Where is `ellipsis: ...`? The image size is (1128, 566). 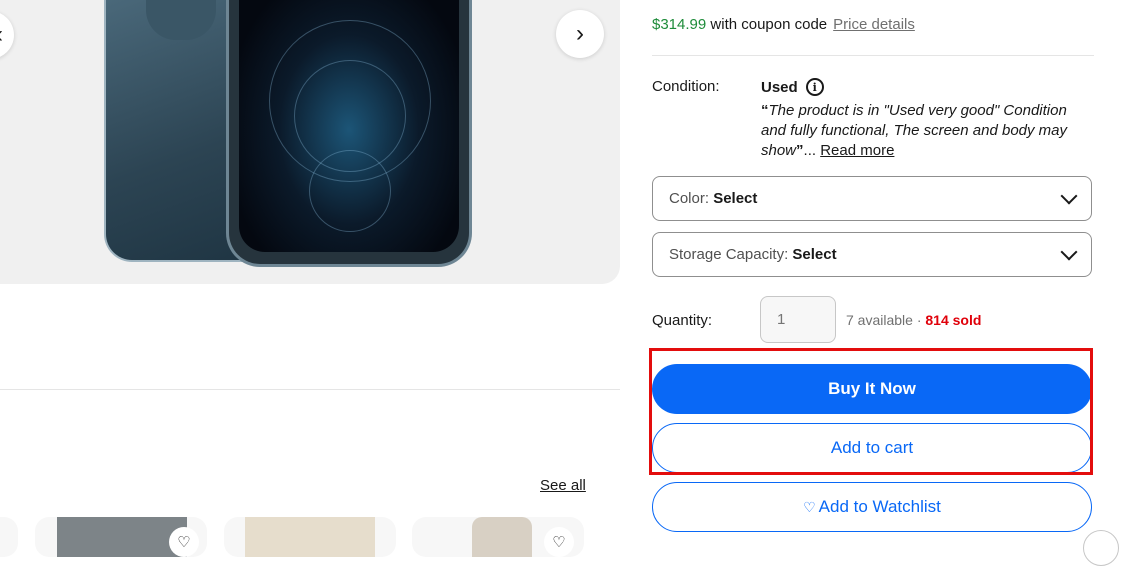 ellipsis: ... is located at coordinates (810, 150).